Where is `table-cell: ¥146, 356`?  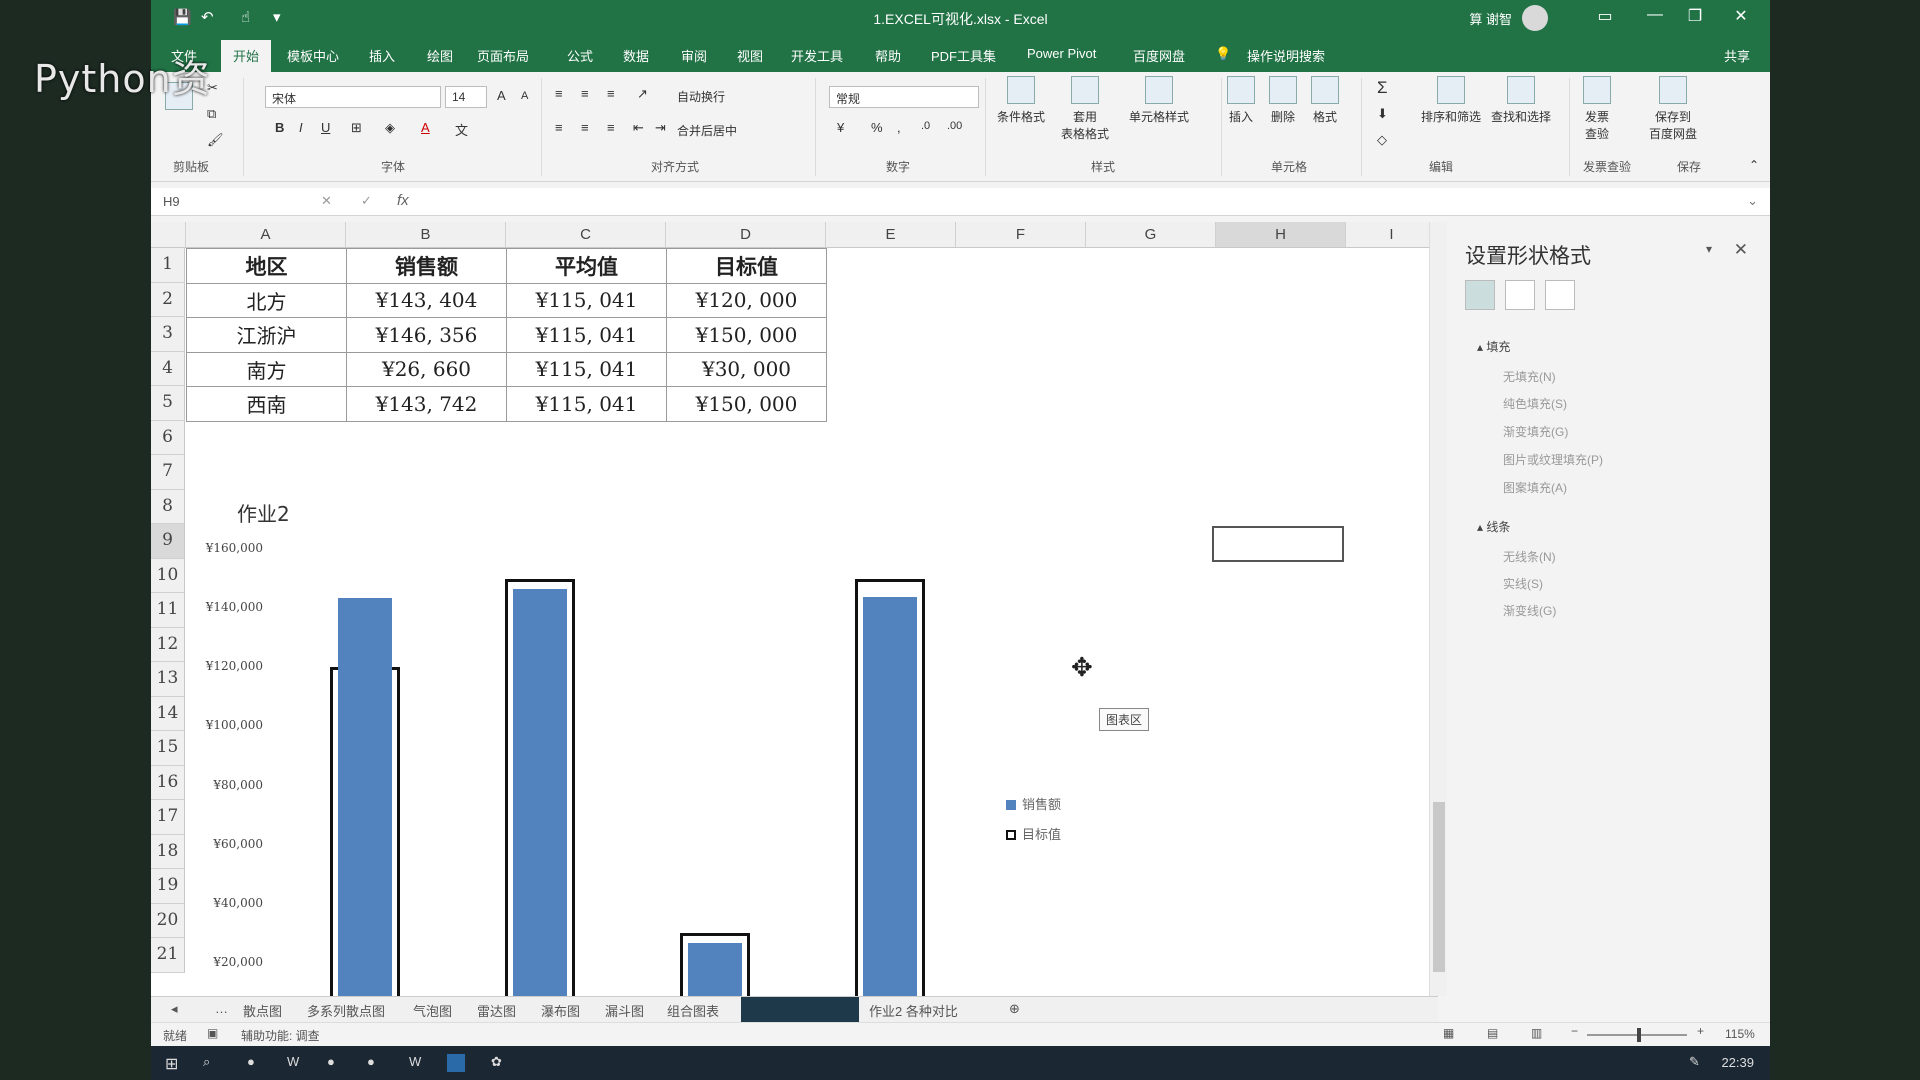 table-cell: ¥146, 356 is located at coordinates (426, 335).